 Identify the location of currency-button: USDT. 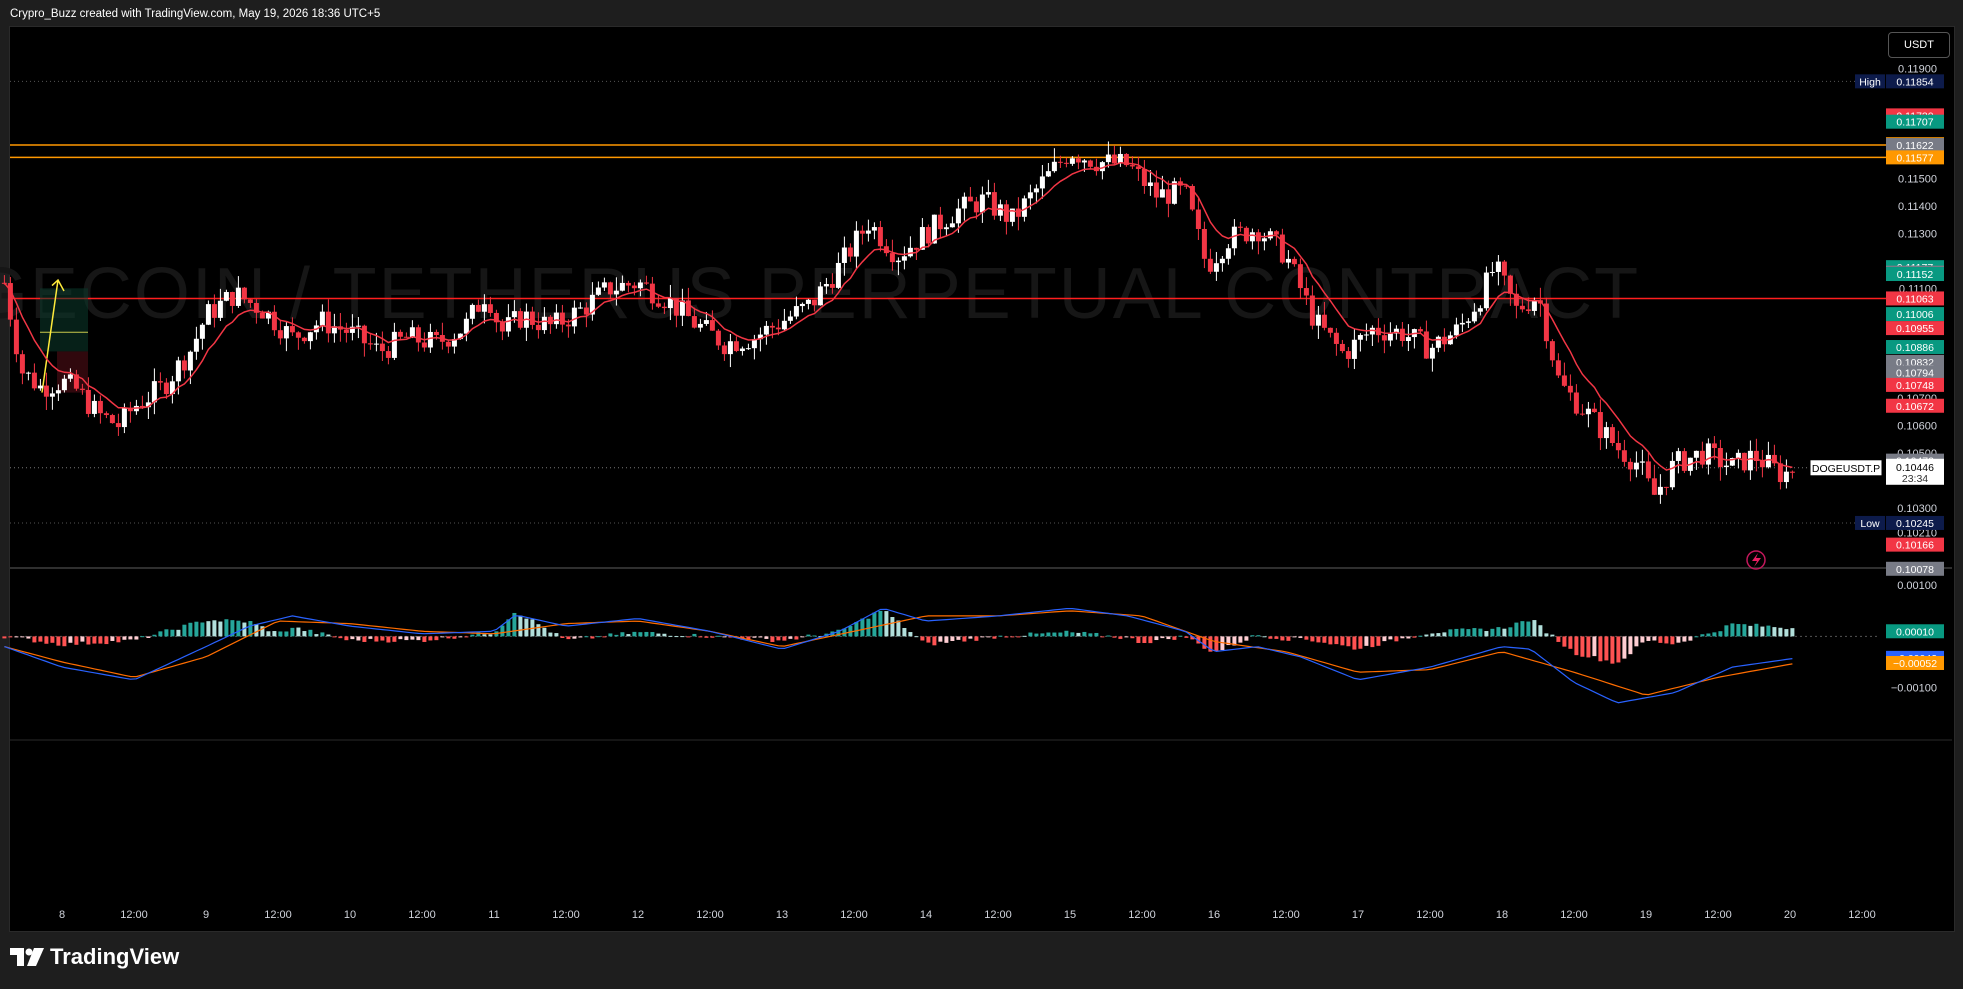
(1919, 45).